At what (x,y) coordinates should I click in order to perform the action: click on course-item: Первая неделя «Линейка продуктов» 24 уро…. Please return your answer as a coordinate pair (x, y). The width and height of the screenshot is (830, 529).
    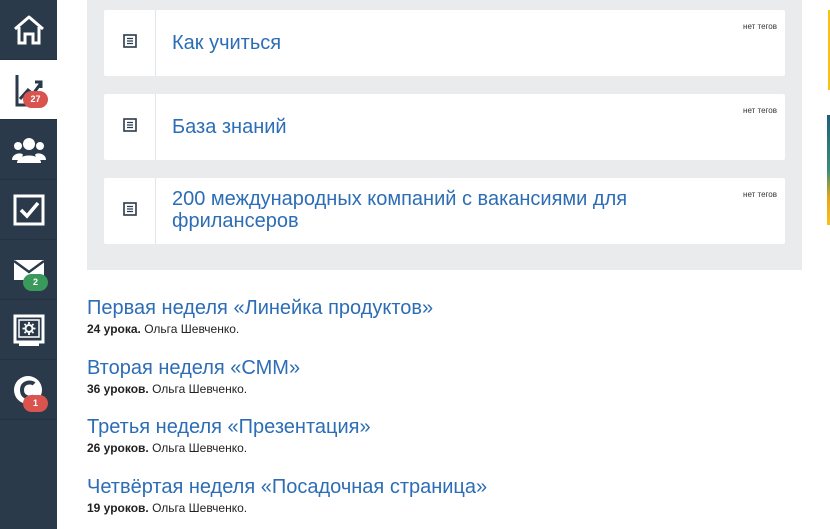
    Looking at the image, I should click on (437, 316).